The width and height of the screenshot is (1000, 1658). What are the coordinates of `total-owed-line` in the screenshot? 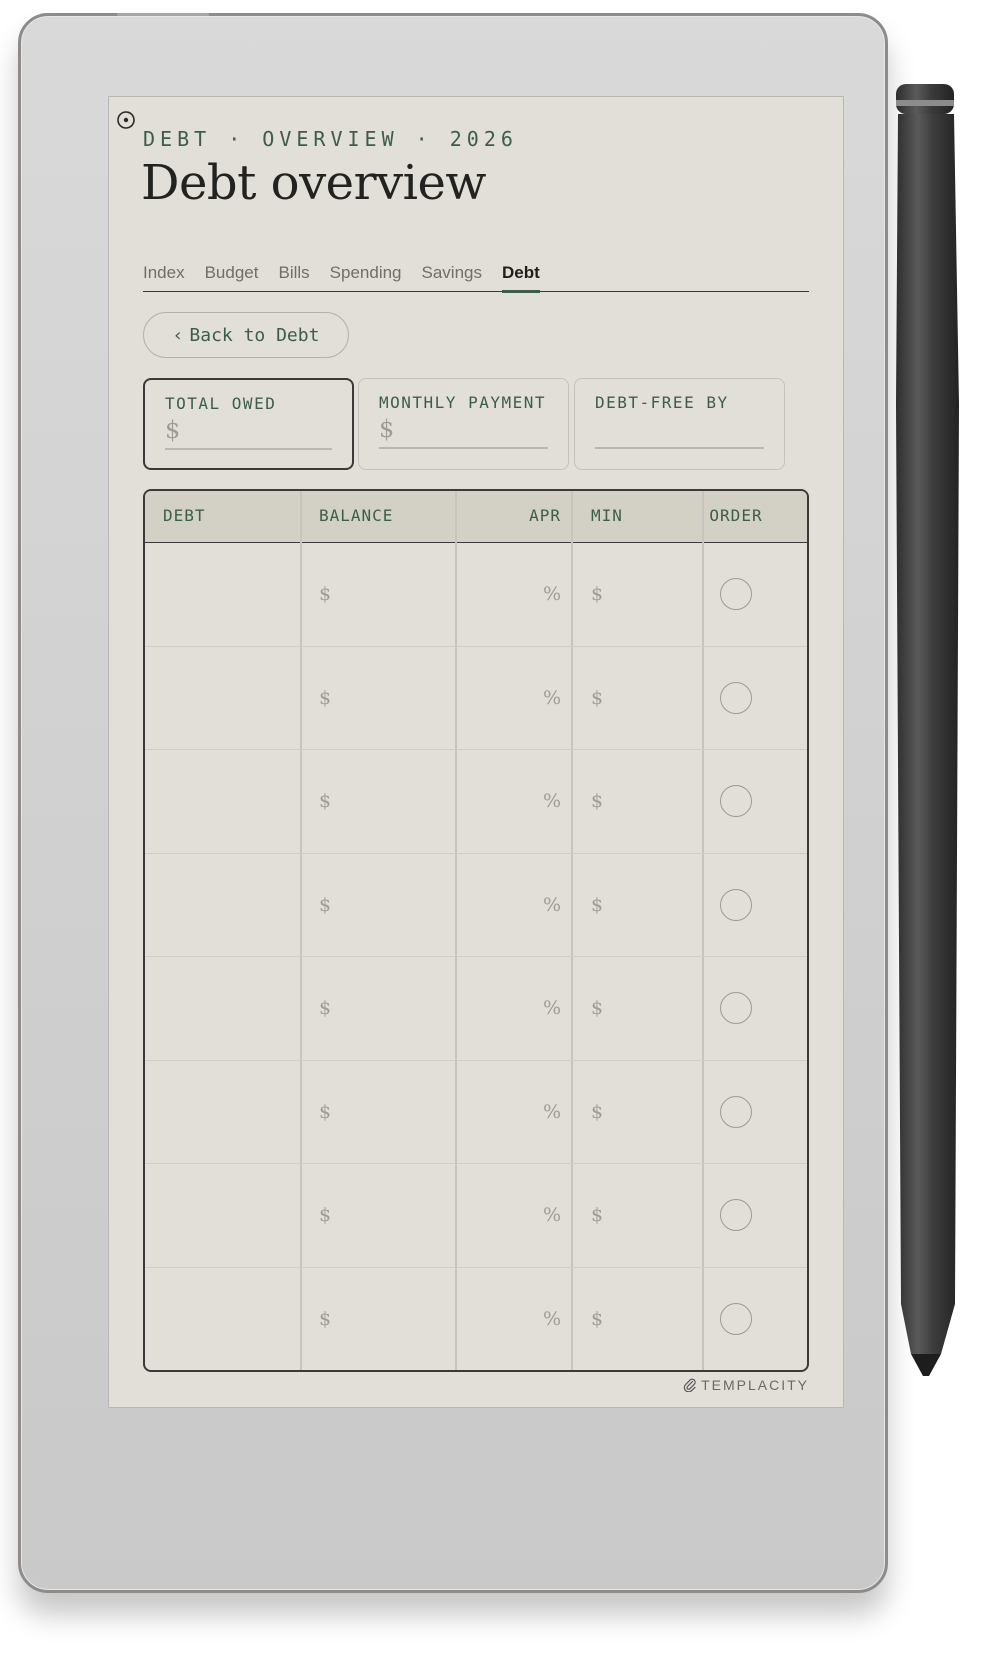 It's located at (248, 449).